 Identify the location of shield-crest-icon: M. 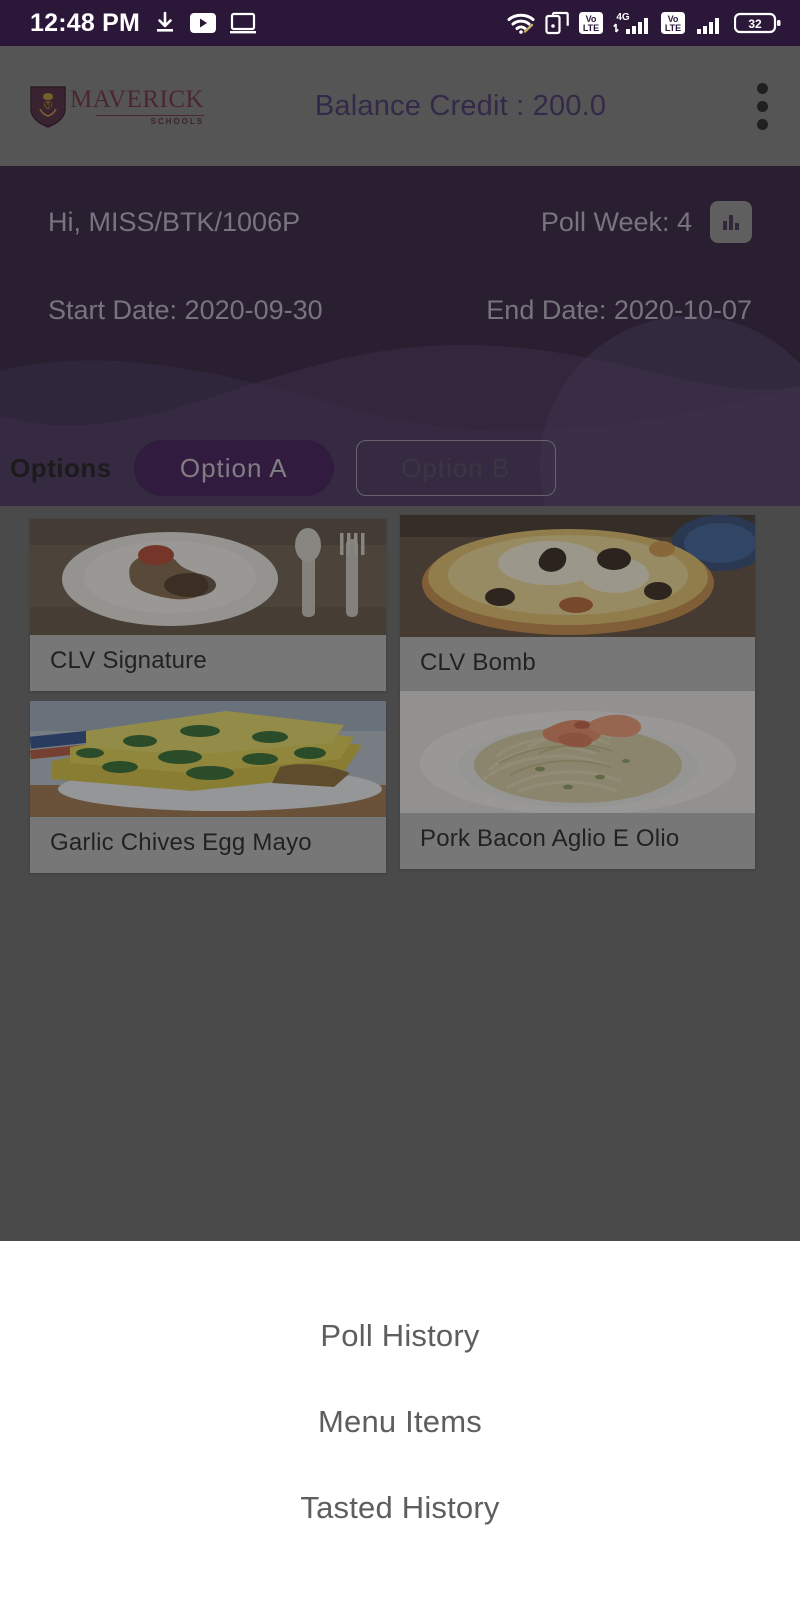
(48, 106).